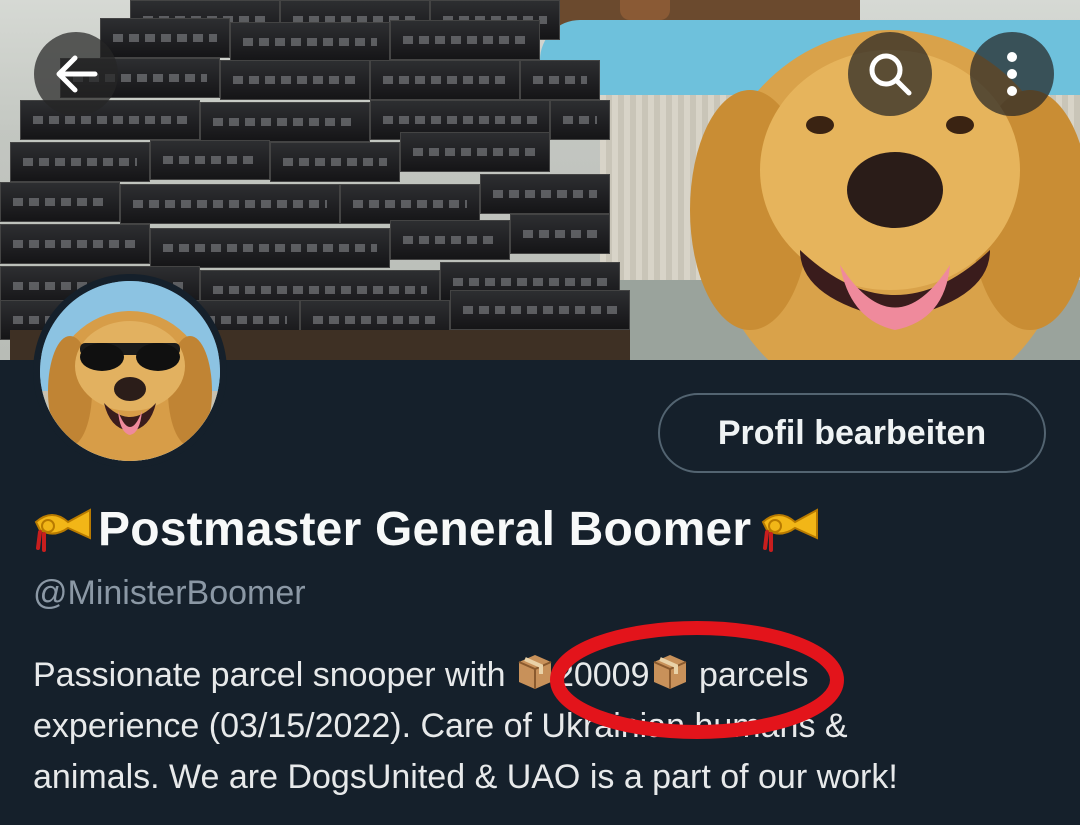 This screenshot has width=1080, height=825. I want to click on avatar-frame, so click(130, 371).